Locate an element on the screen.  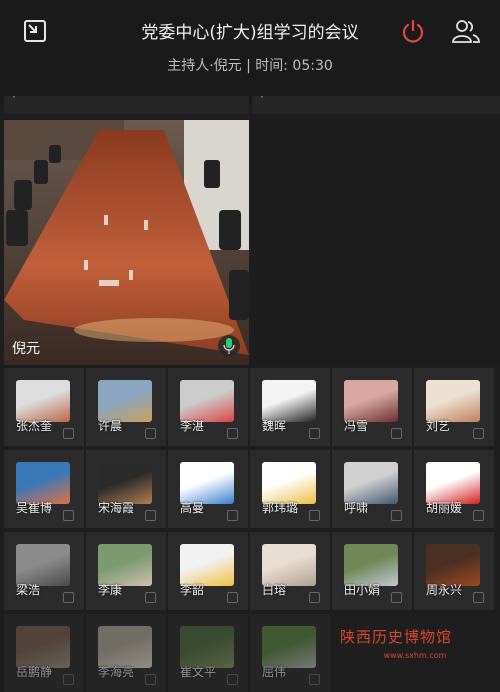
participant-tile: 李海亮 is located at coordinates (126, 653).